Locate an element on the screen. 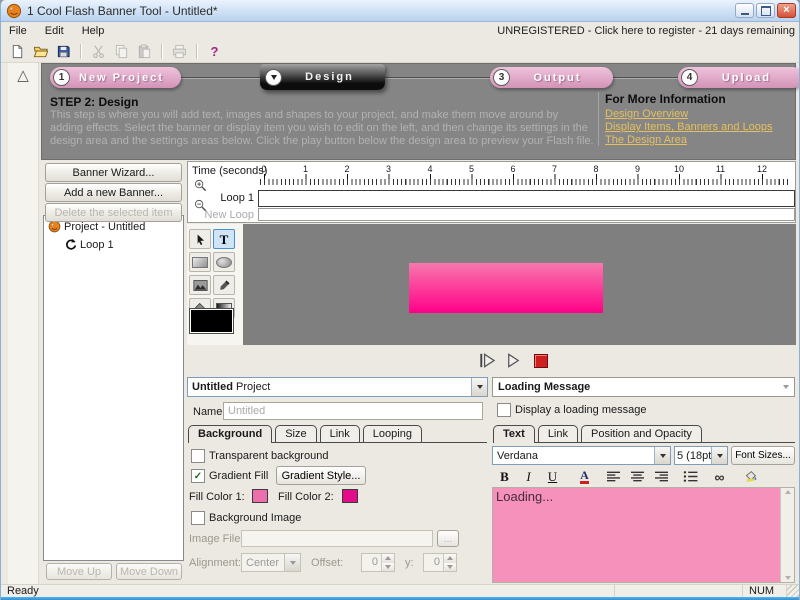 This screenshot has width=800, height=600. project-tab-background: Background is located at coordinates (230, 434).